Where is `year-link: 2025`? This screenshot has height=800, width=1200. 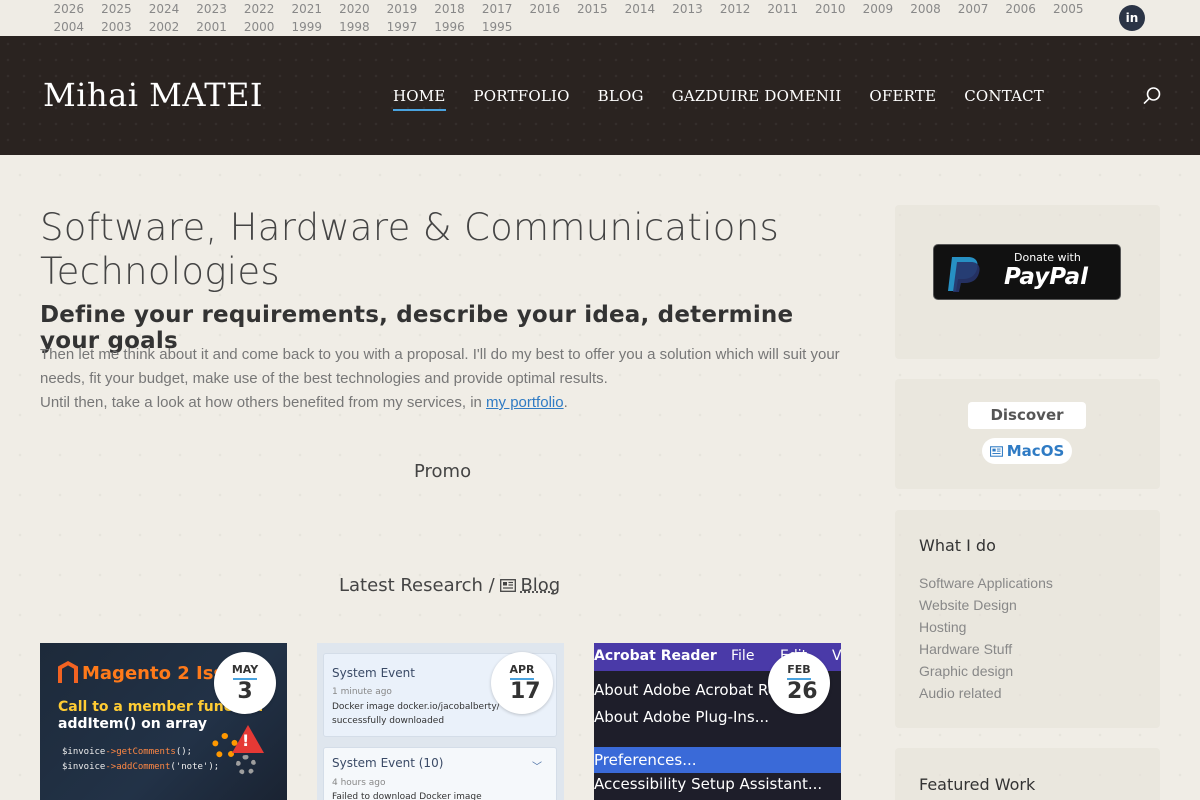
year-link: 2025 is located at coordinates (117, 9).